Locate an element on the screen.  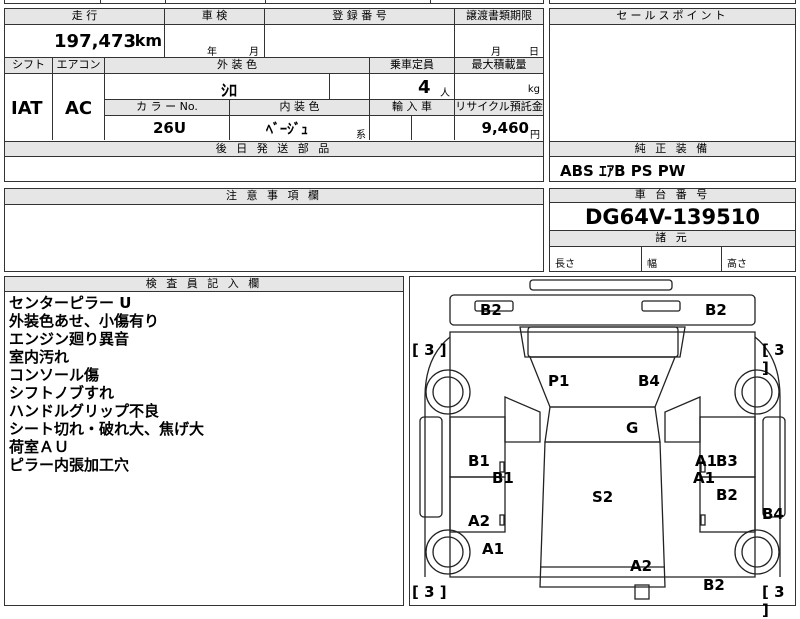
import-header: 輸 入 車 is located at coordinates (412, 108).